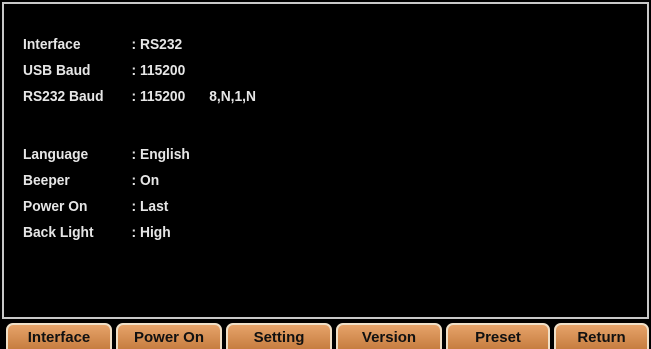 Image resolution: width=651 pixels, height=349 pixels. I want to click on setting-label: Language, so click(56, 154).